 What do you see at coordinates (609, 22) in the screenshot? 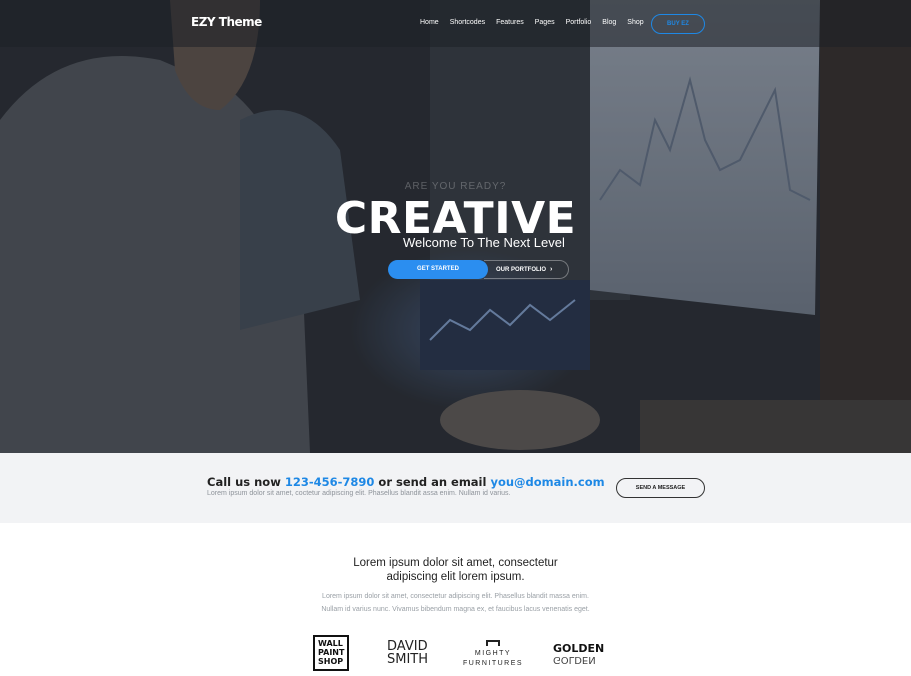
I see `nav-item-blog: Blog` at bounding box center [609, 22].